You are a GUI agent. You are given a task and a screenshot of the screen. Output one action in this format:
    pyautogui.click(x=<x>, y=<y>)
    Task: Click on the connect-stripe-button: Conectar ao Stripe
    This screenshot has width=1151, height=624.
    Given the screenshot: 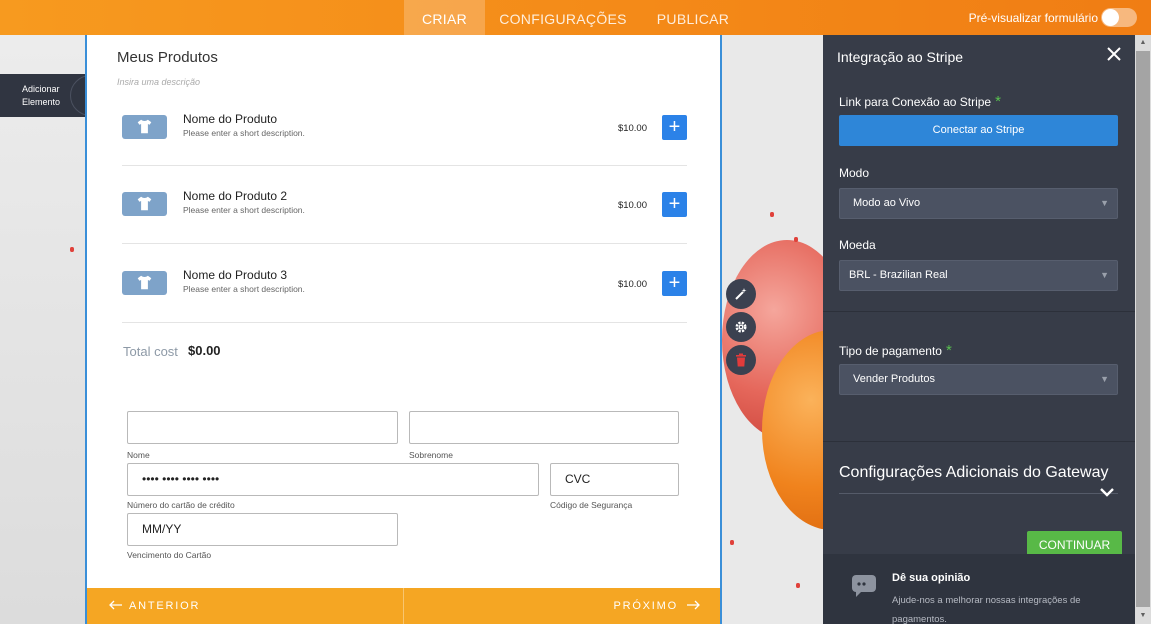 What is the action you would take?
    pyautogui.click(x=978, y=130)
    